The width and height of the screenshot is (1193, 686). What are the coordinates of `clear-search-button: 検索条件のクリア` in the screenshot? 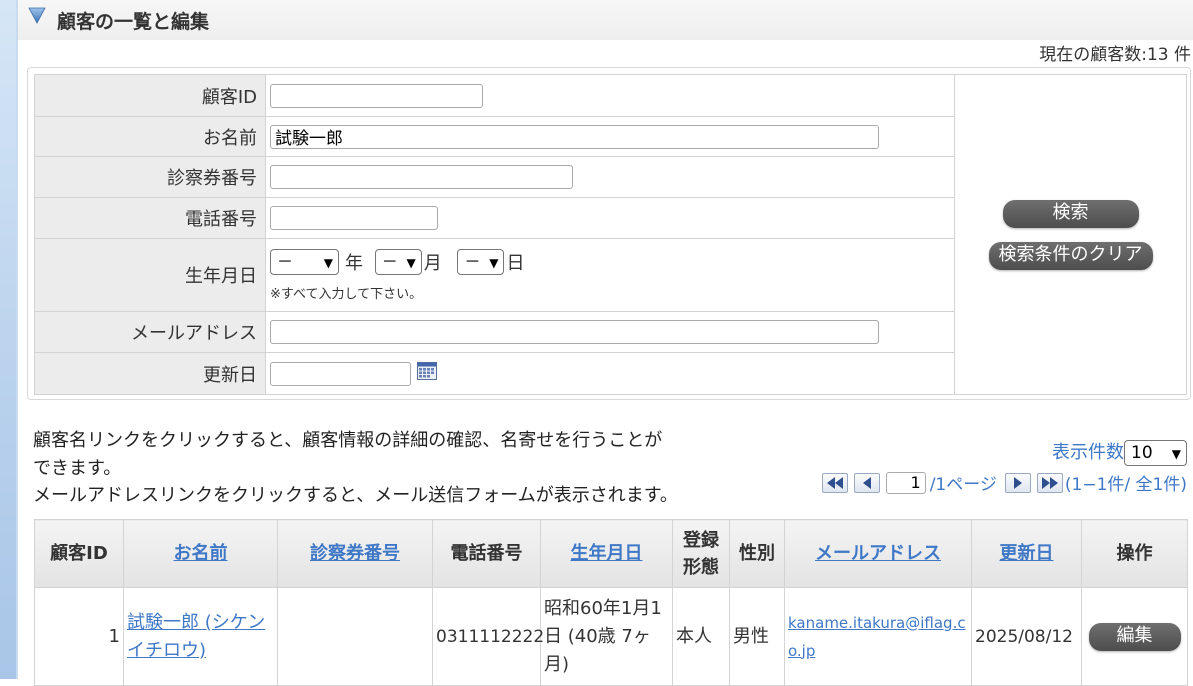 It's located at (1070, 255).